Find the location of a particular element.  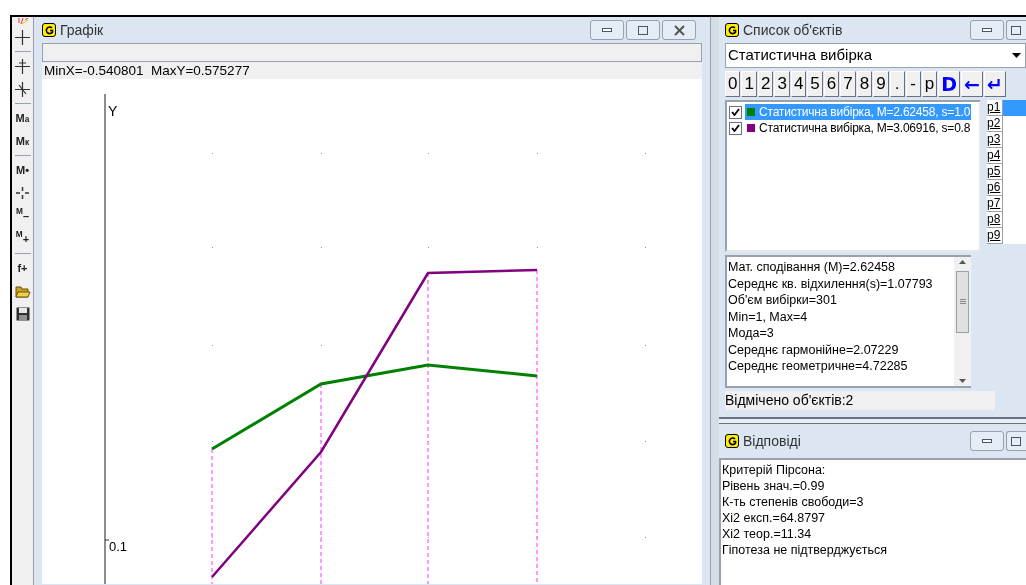

answer-line: Рівень знач.=0.99 is located at coordinates (773, 486).